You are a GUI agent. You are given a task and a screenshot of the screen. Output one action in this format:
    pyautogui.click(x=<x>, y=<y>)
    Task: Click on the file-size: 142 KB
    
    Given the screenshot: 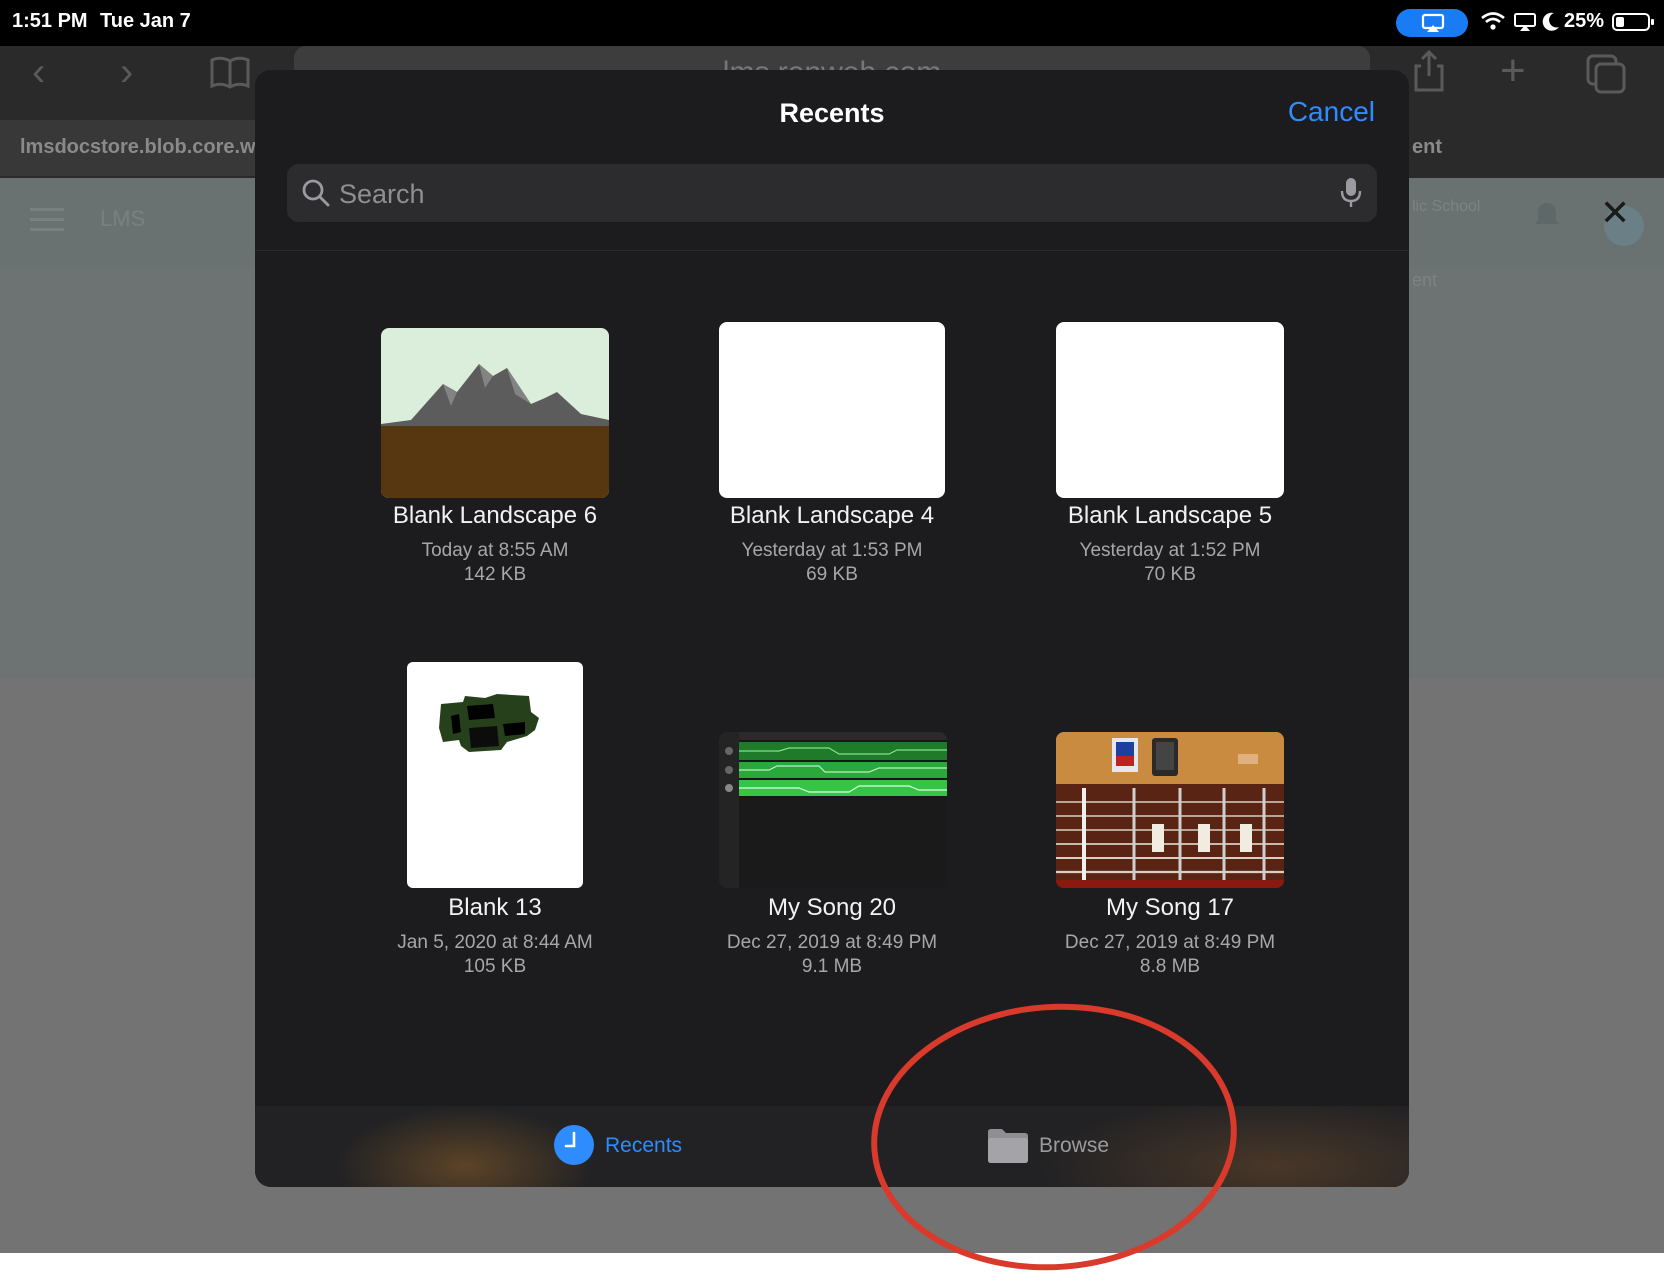 What is the action you would take?
    pyautogui.click(x=495, y=574)
    